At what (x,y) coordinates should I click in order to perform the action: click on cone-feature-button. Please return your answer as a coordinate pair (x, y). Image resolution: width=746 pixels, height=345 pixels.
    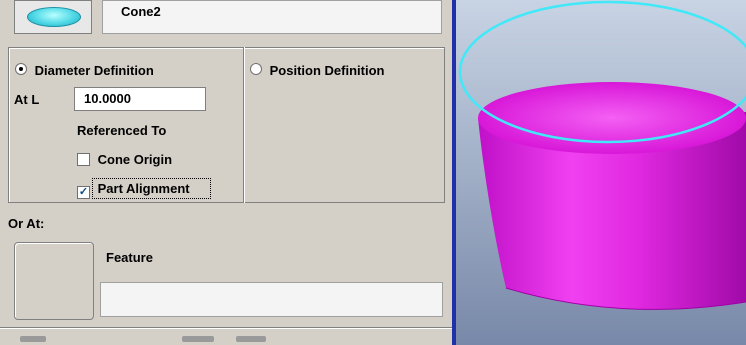
    Looking at the image, I should click on (53, 17).